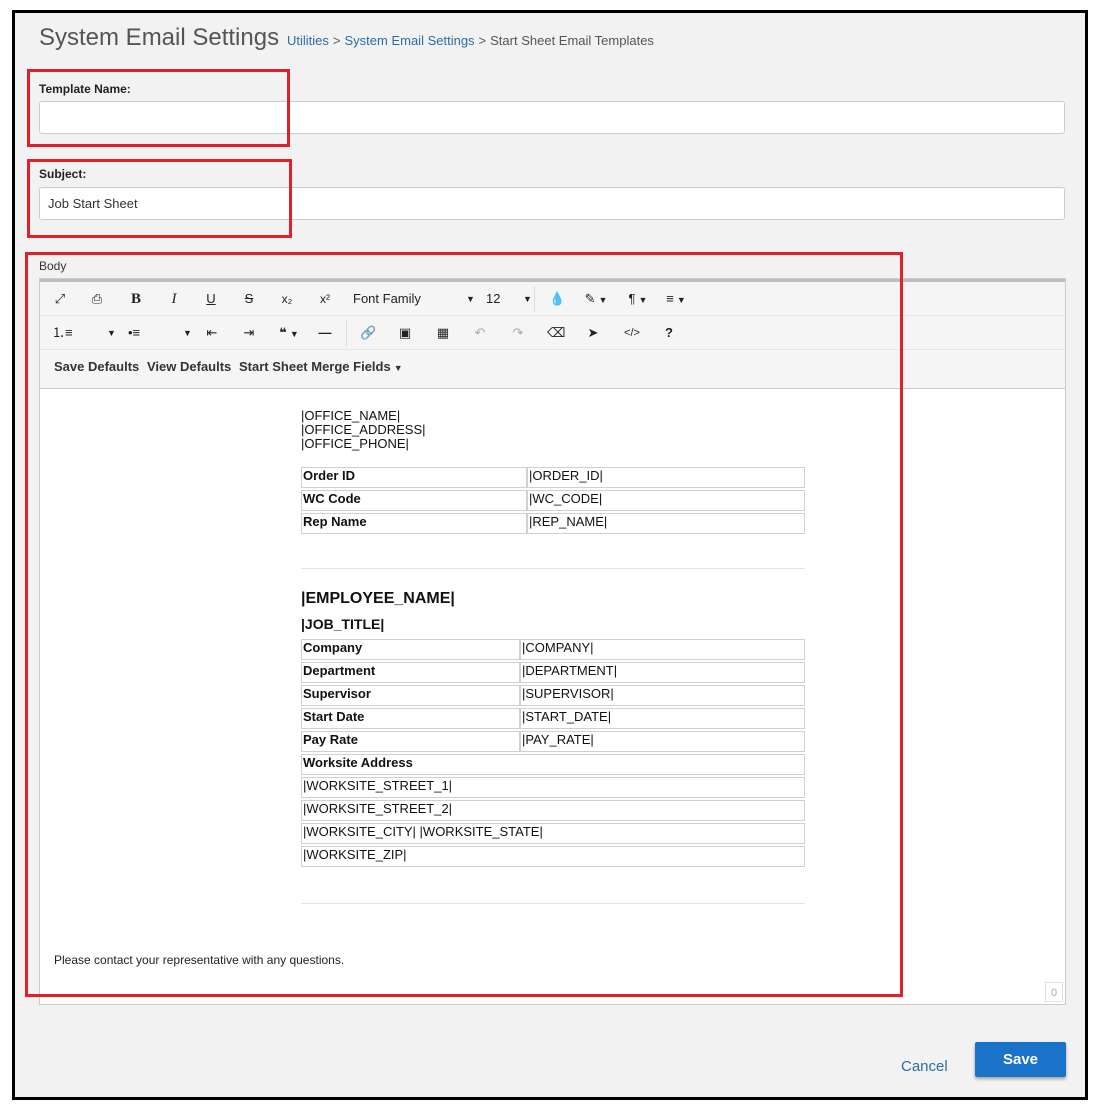 The image size is (1101, 1113). Describe the element at coordinates (518, 333) in the screenshot. I see `redo-icon: ↷` at that location.